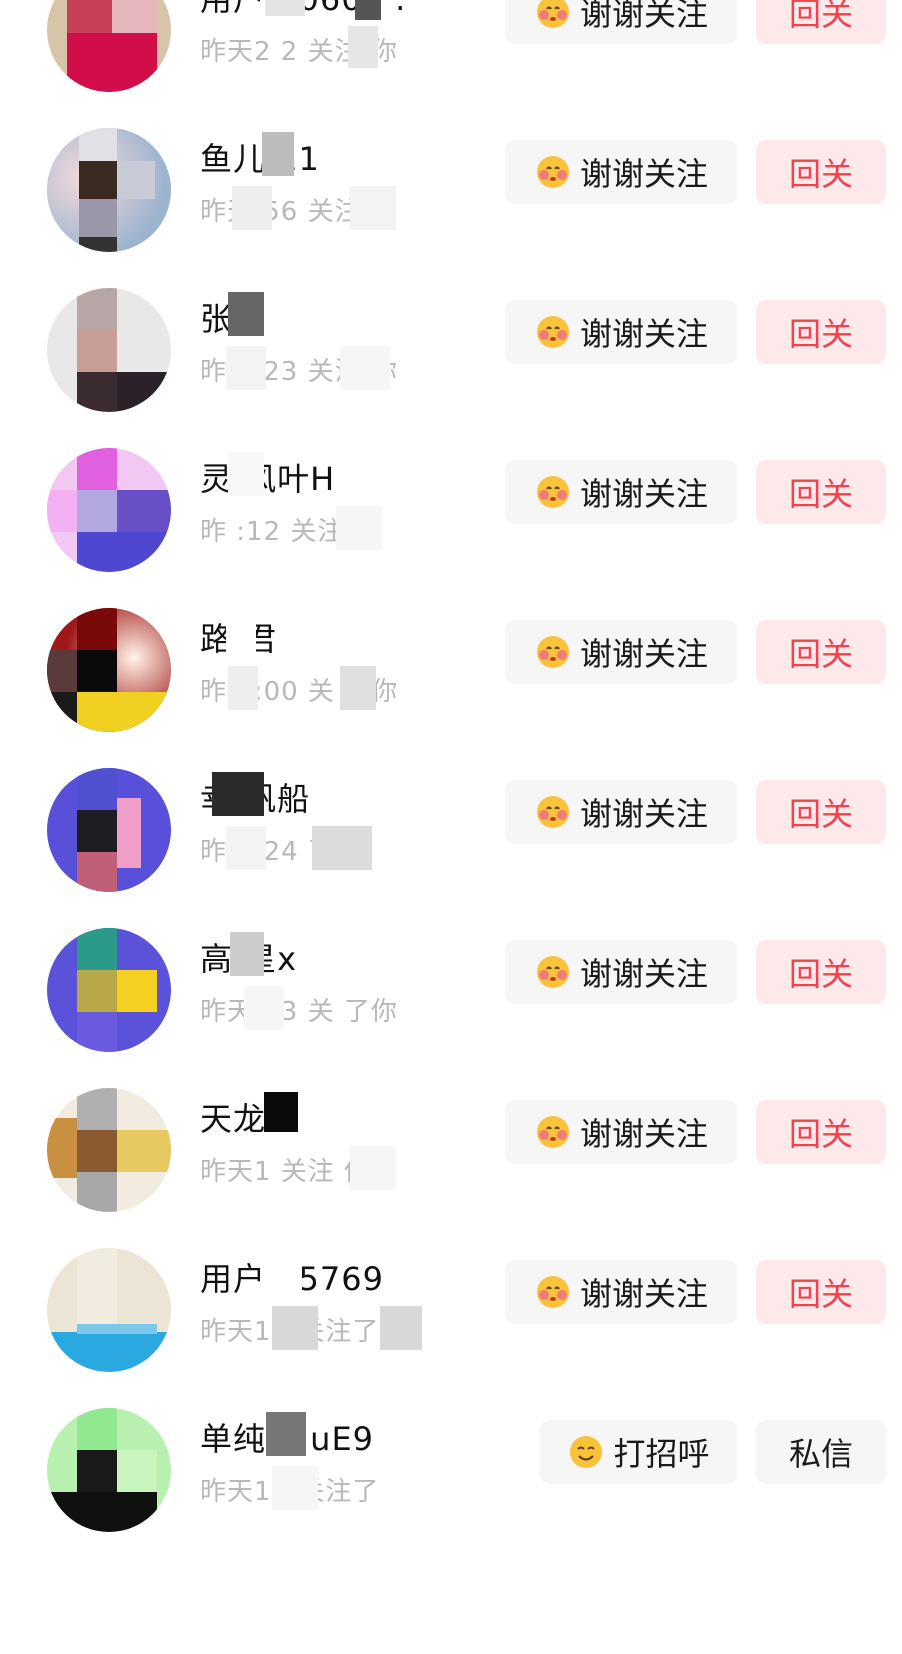 The width and height of the screenshot is (902, 1654). I want to click on follower-row: 单纯辰 uE9 昨天17 关注了 打招呼 私信, so click(451, 1493).